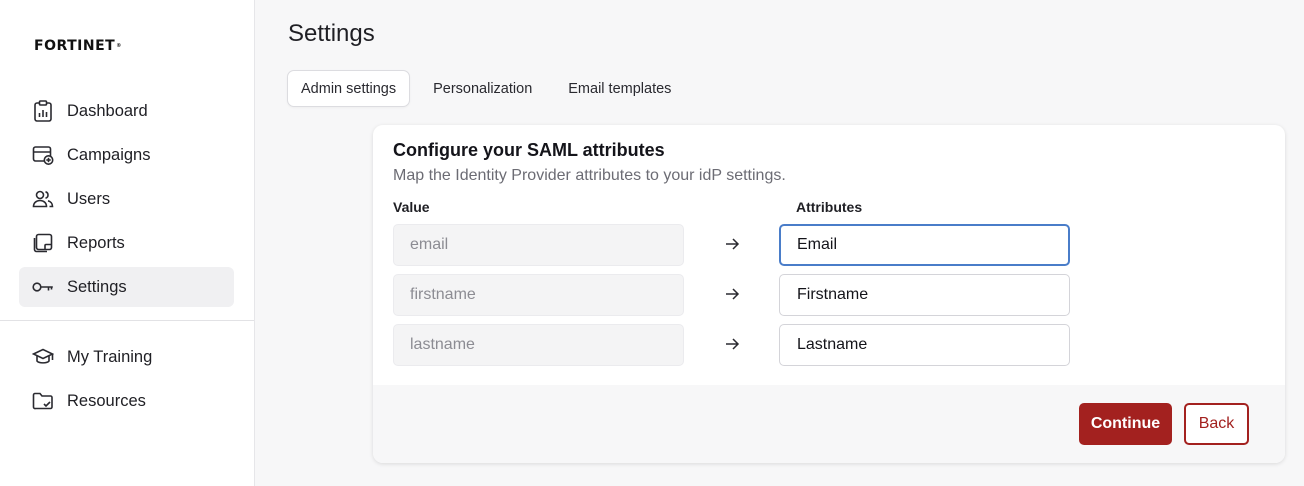 This screenshot has width=1304, height=486. What do you see at coordinates (924, 295) in the screenshot?
I see `attribute-field-firstname: Firstname` at bounding box center [924, 295].